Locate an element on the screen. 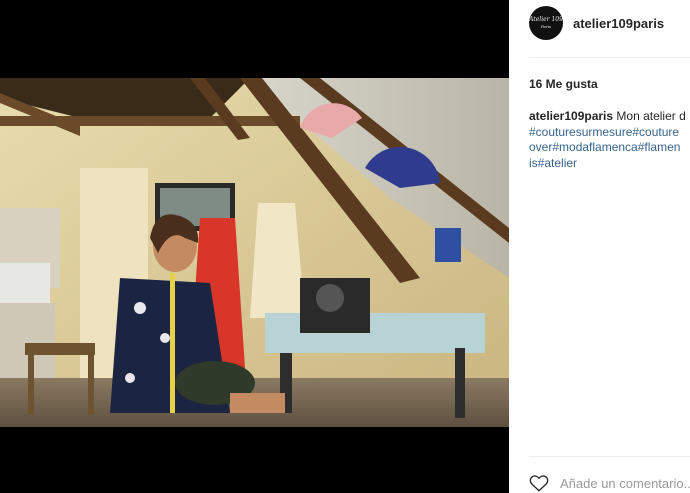 Image resolution: width=690 pixels, height=493 pixels. hashtag-link: #couturesurmesure#couture is located at coordinates (604, 132).